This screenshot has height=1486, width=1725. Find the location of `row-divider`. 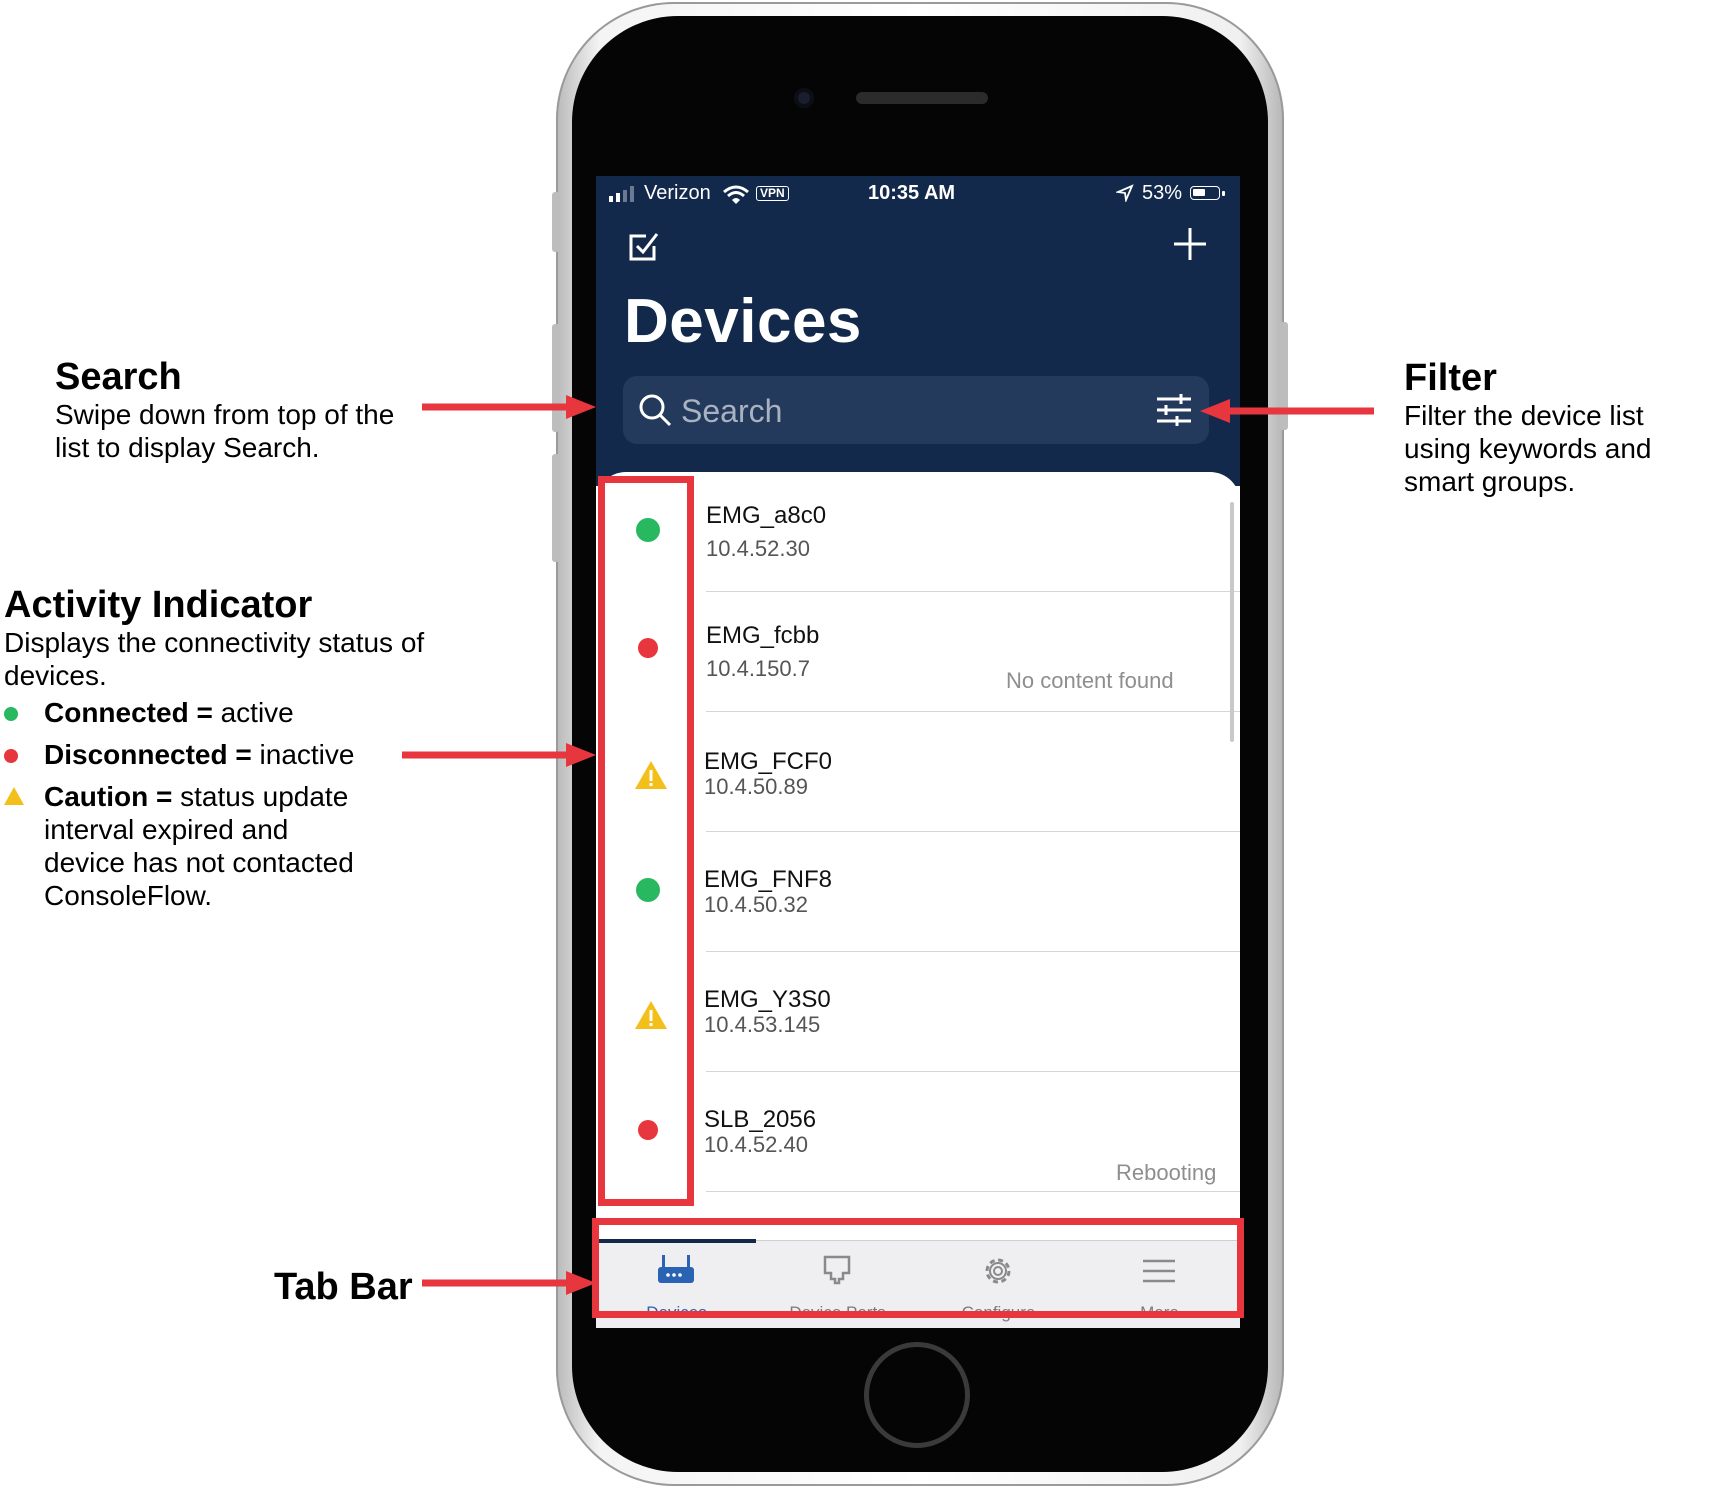

row-divider is located at coordinates (973, 1191).